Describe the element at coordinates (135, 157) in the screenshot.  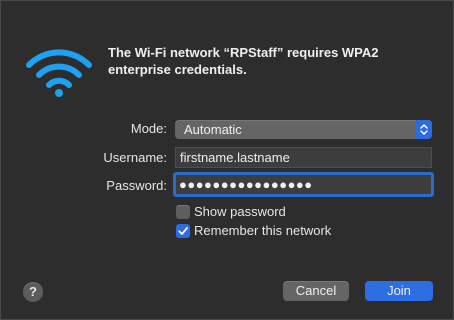
I see `username-label: Username:` at that location.